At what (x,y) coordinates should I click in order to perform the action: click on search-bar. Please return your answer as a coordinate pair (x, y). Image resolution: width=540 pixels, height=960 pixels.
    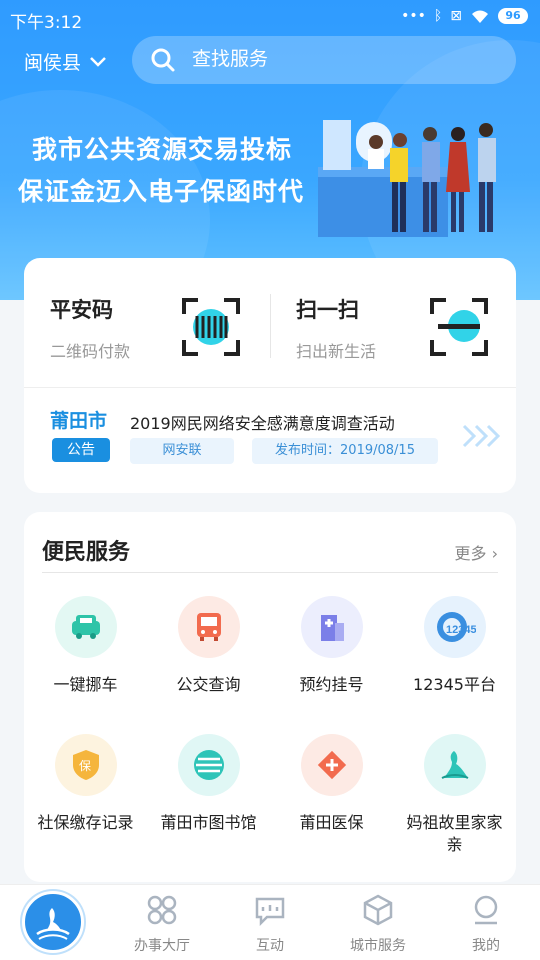
    Looking at the image, I should click on (324, 60).